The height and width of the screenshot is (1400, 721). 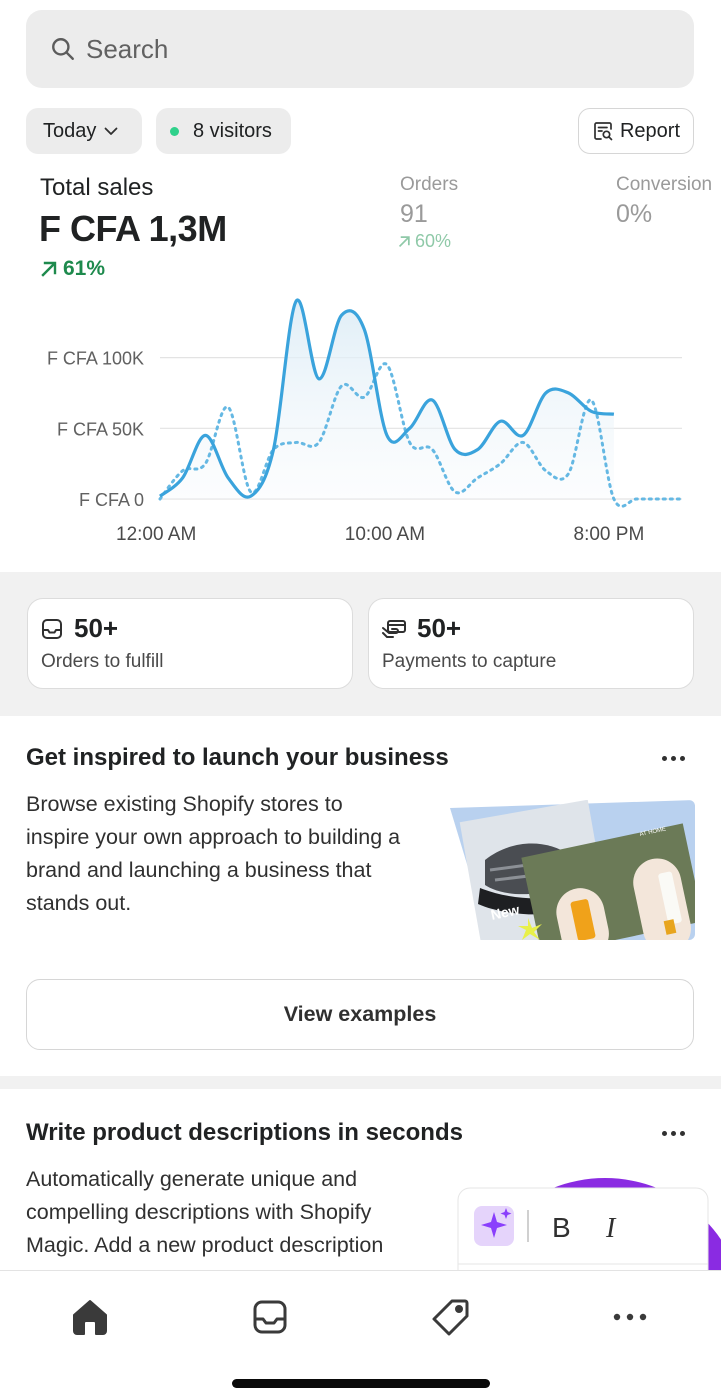 I want to click on payments-to-capture-count: 50+, so click(x=439, y=628).